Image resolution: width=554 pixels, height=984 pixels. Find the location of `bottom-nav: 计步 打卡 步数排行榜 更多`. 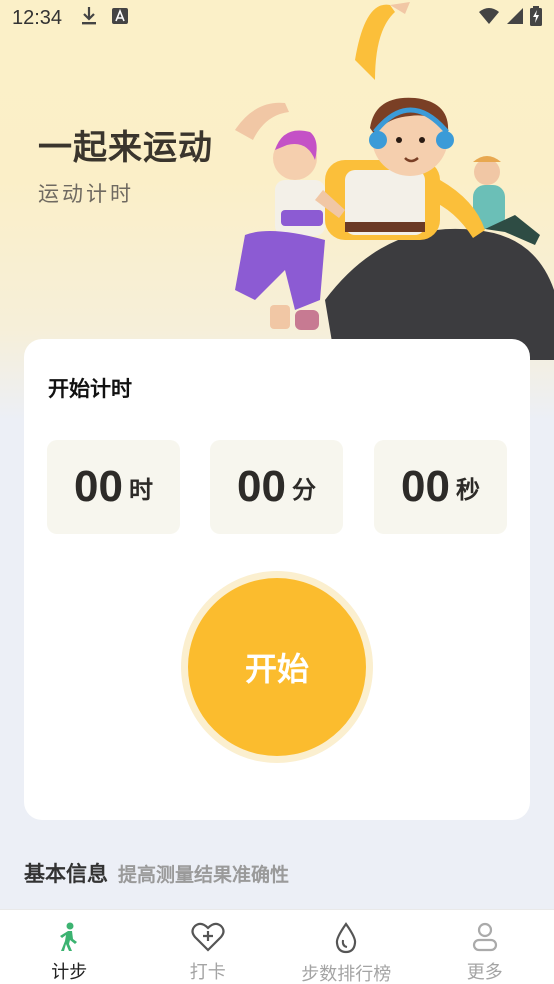

bottom-nav: 计步 打卡 步数排行榜 更多 is located at coordinates (277, 946).